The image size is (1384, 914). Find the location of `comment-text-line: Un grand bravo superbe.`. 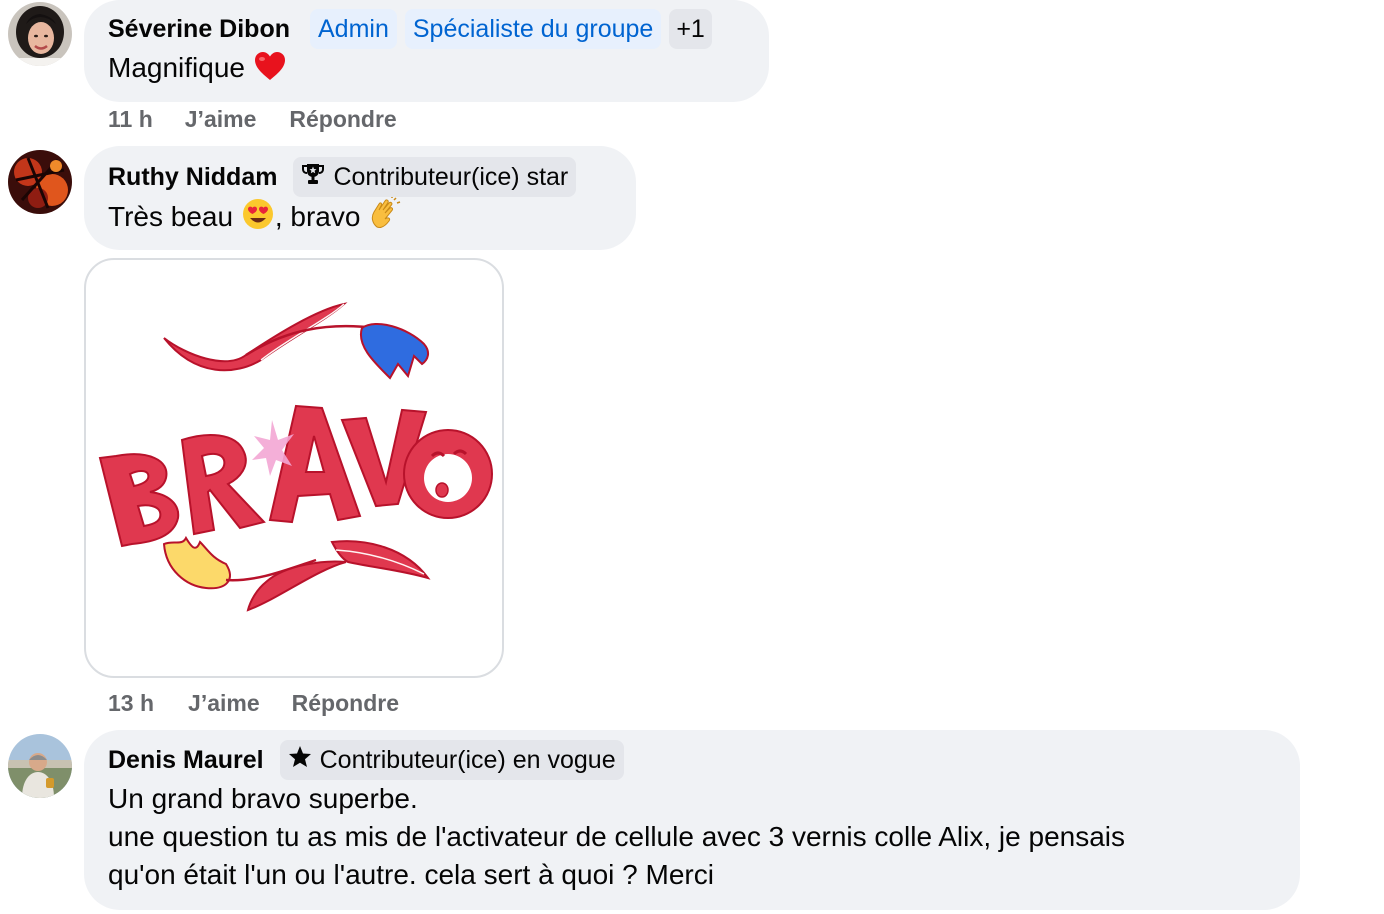

comment-text-line: Un grand bravo superbe. is located at coordinates (263, 798).